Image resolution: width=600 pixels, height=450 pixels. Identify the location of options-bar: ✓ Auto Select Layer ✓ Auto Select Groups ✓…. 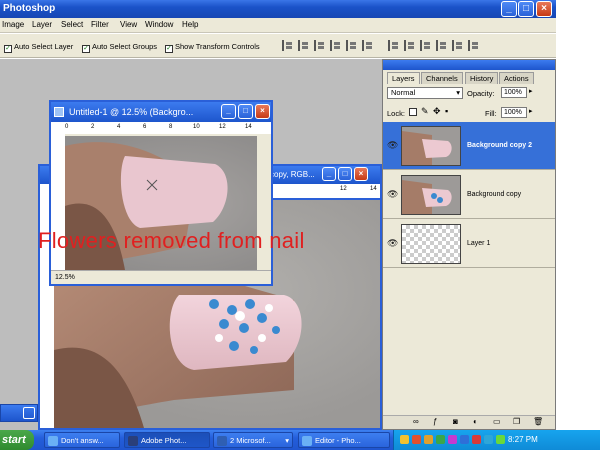
(278, 46).